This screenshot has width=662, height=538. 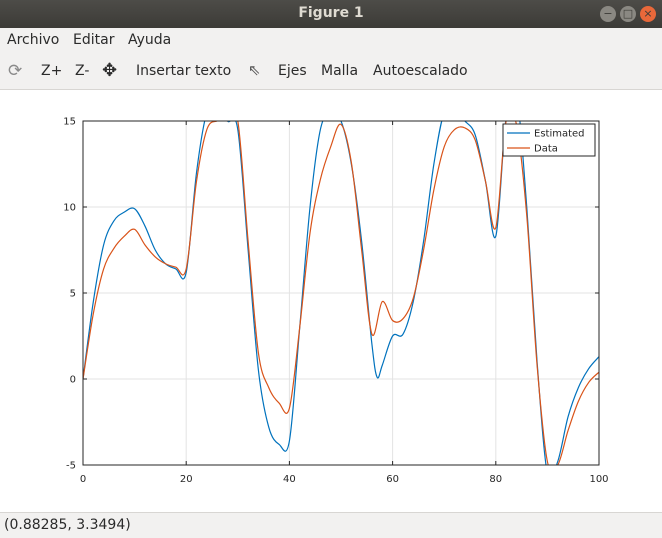 What do you see at coordinates (69, 208) in the screenshot?
I see `y-tick-label: 10` at bounding box center [69, 208].